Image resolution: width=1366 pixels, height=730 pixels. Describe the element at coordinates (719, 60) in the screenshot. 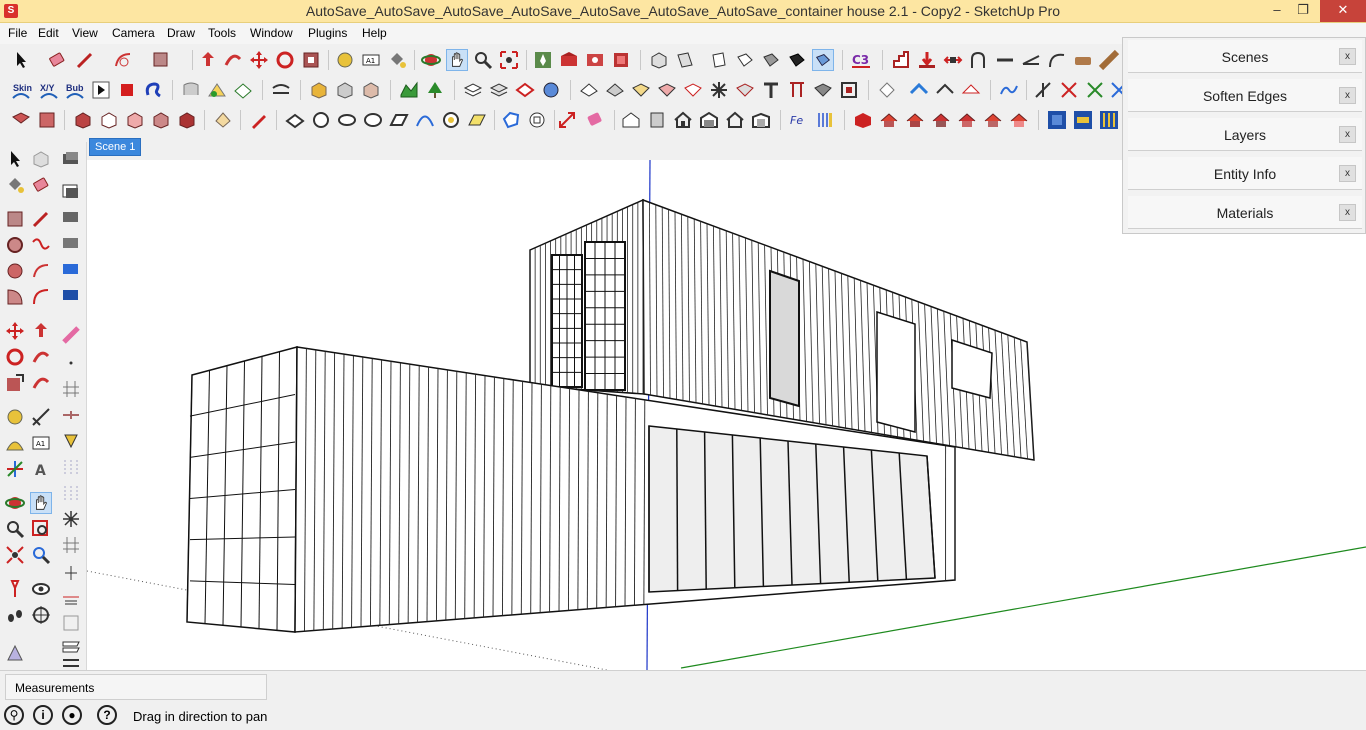

I see `front-view-icon` at that location.